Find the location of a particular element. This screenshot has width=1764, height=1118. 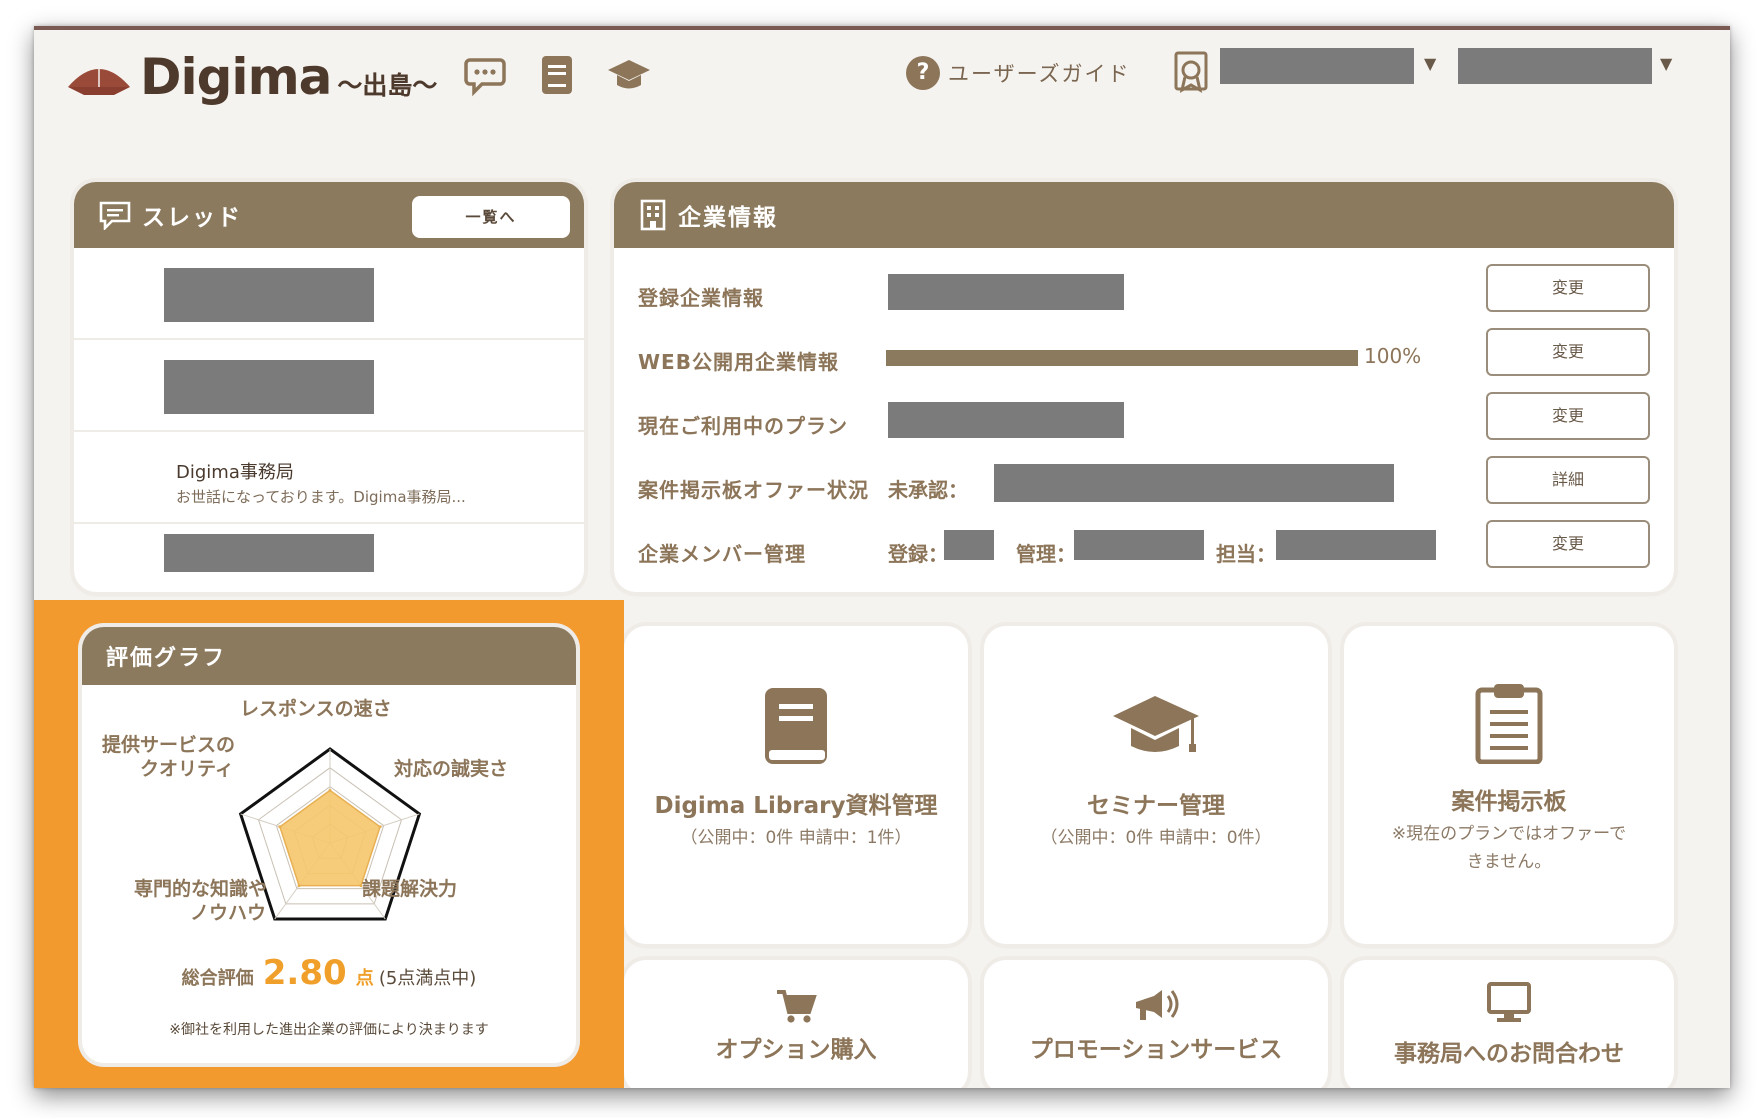

thread-card-title: スレッド is located at coordinates (192, 218).